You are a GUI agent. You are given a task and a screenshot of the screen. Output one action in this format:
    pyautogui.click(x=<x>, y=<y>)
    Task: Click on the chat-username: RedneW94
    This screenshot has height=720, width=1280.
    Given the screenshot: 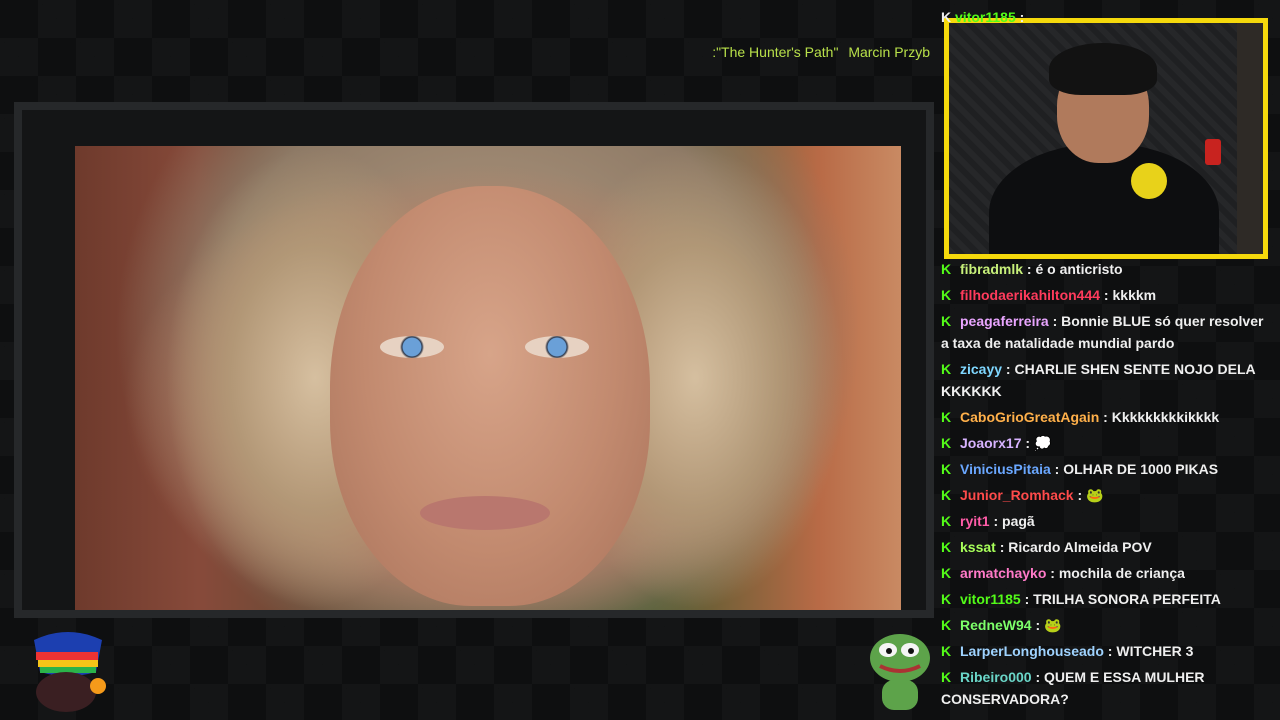 What is the action you would take?
    pyautogui.click(x=996, y=625)
    